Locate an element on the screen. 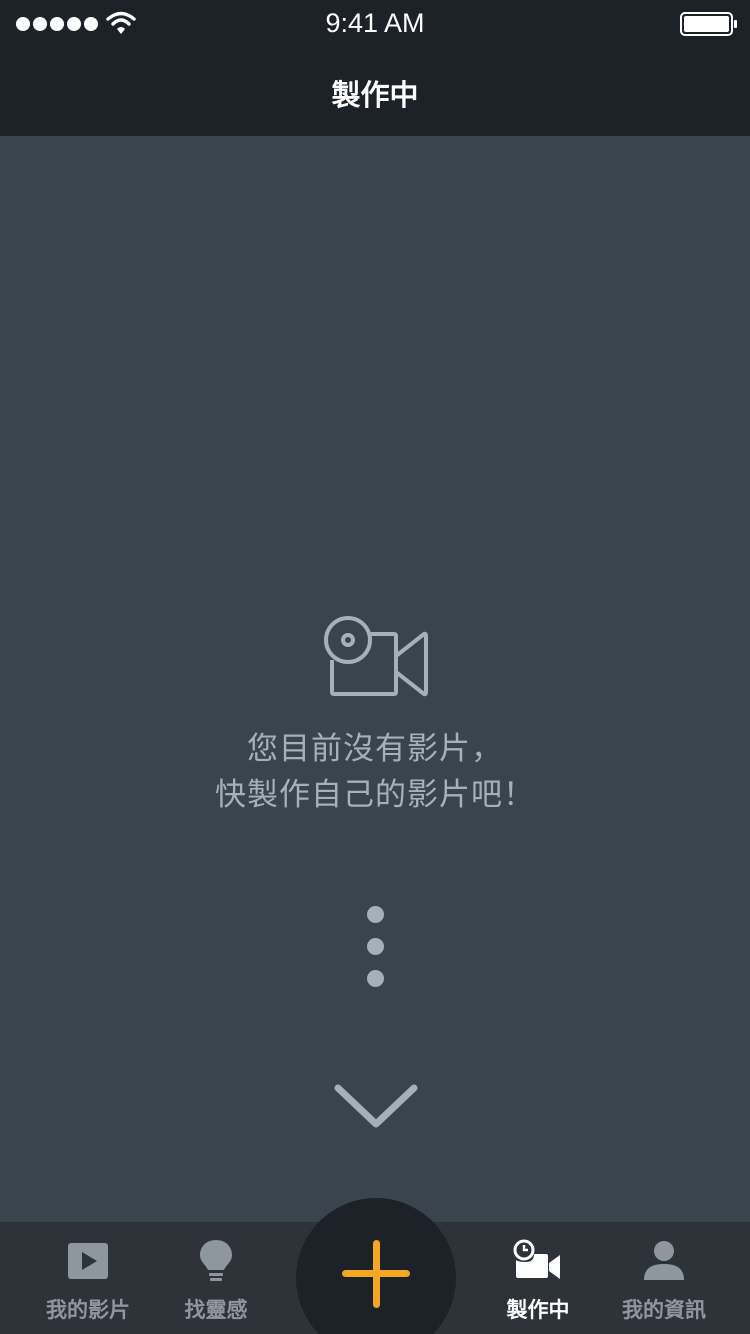 This screenshot has height=1334, width=750. page-title: 製作中 is located at coordinates (375, 95).